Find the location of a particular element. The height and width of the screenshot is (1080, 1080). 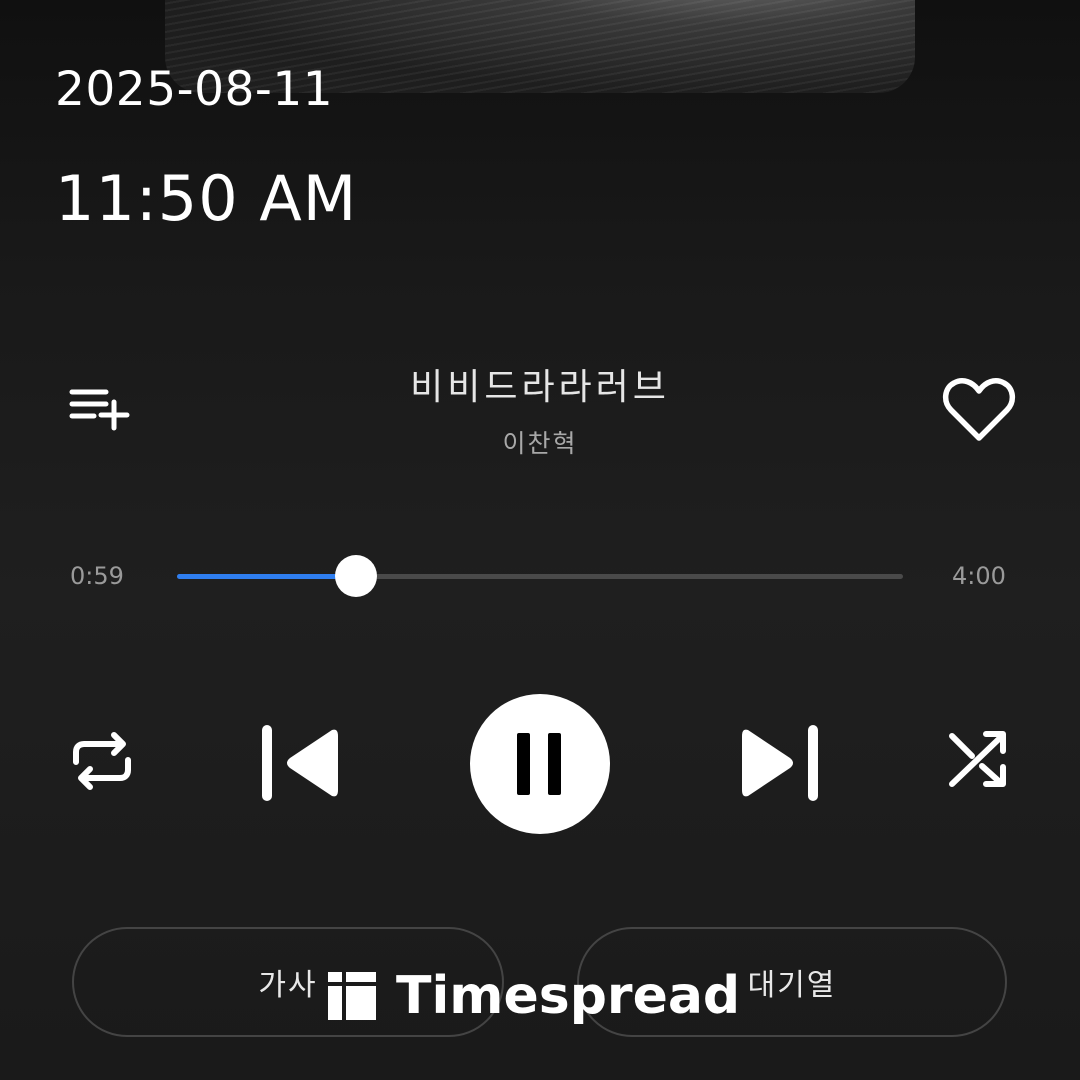

playlist-add-icon is located at coordinates (99, 410).